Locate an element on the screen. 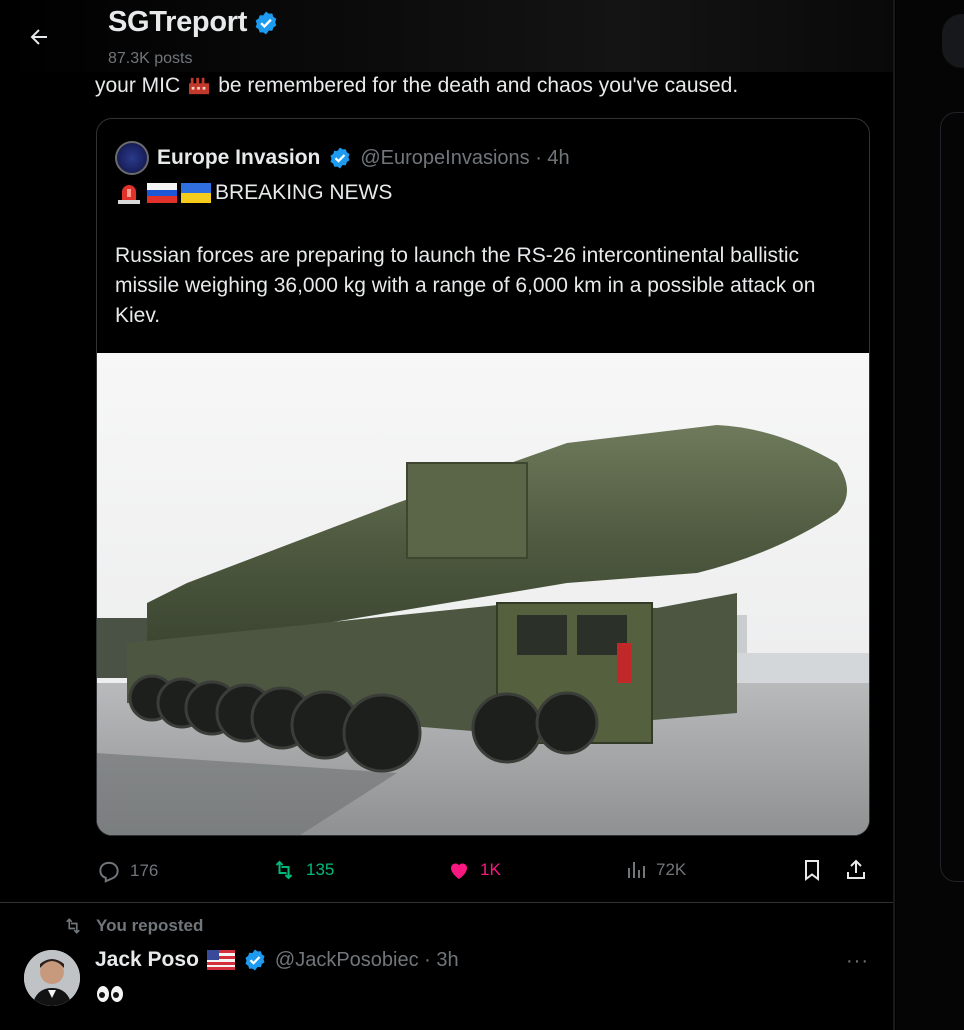 This screenshot has height=1030, width=964. reply-icon is located at coordinates (109, 872).